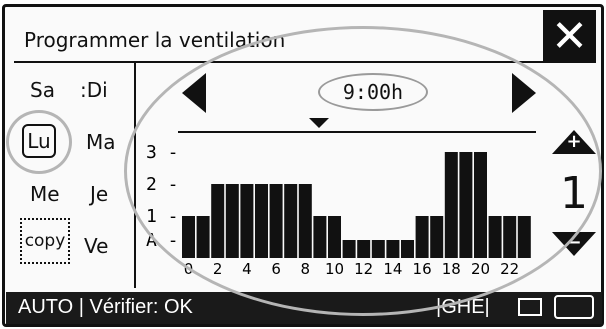 The image size is (606, 329). I want to click on x-tick-label: 22, so click(509, 269).